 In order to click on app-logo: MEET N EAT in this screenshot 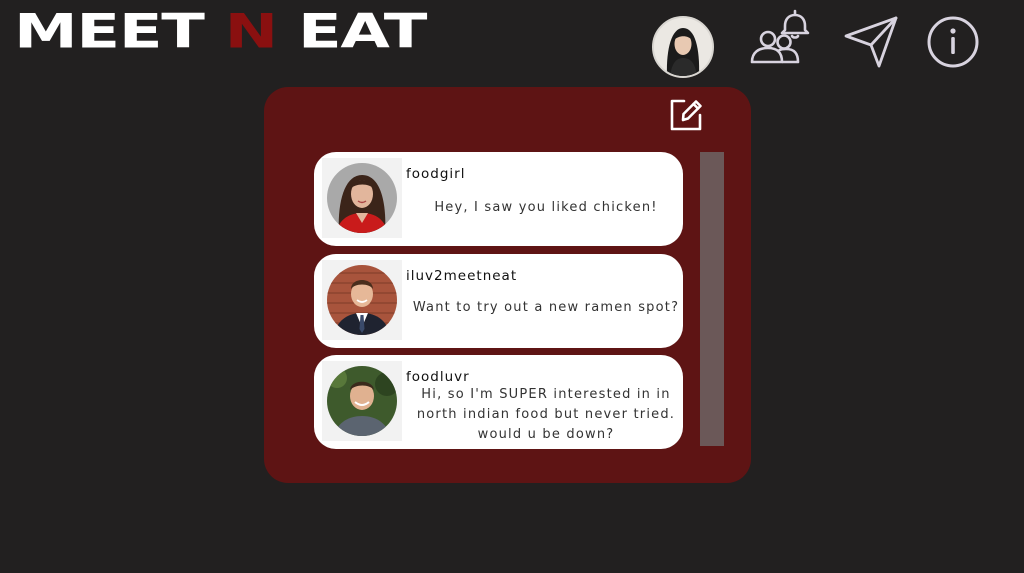, I will do `click(220, 32)`.